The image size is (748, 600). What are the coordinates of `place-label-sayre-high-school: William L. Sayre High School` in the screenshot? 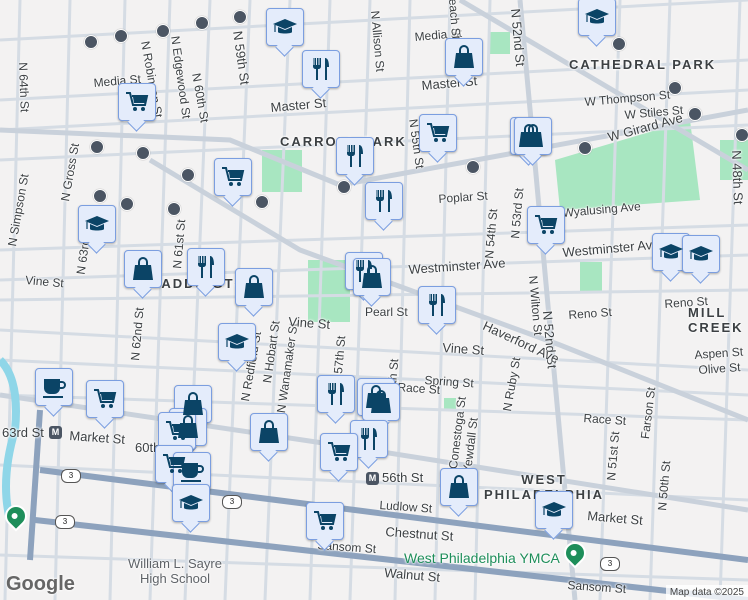 It's located at (175, 571).